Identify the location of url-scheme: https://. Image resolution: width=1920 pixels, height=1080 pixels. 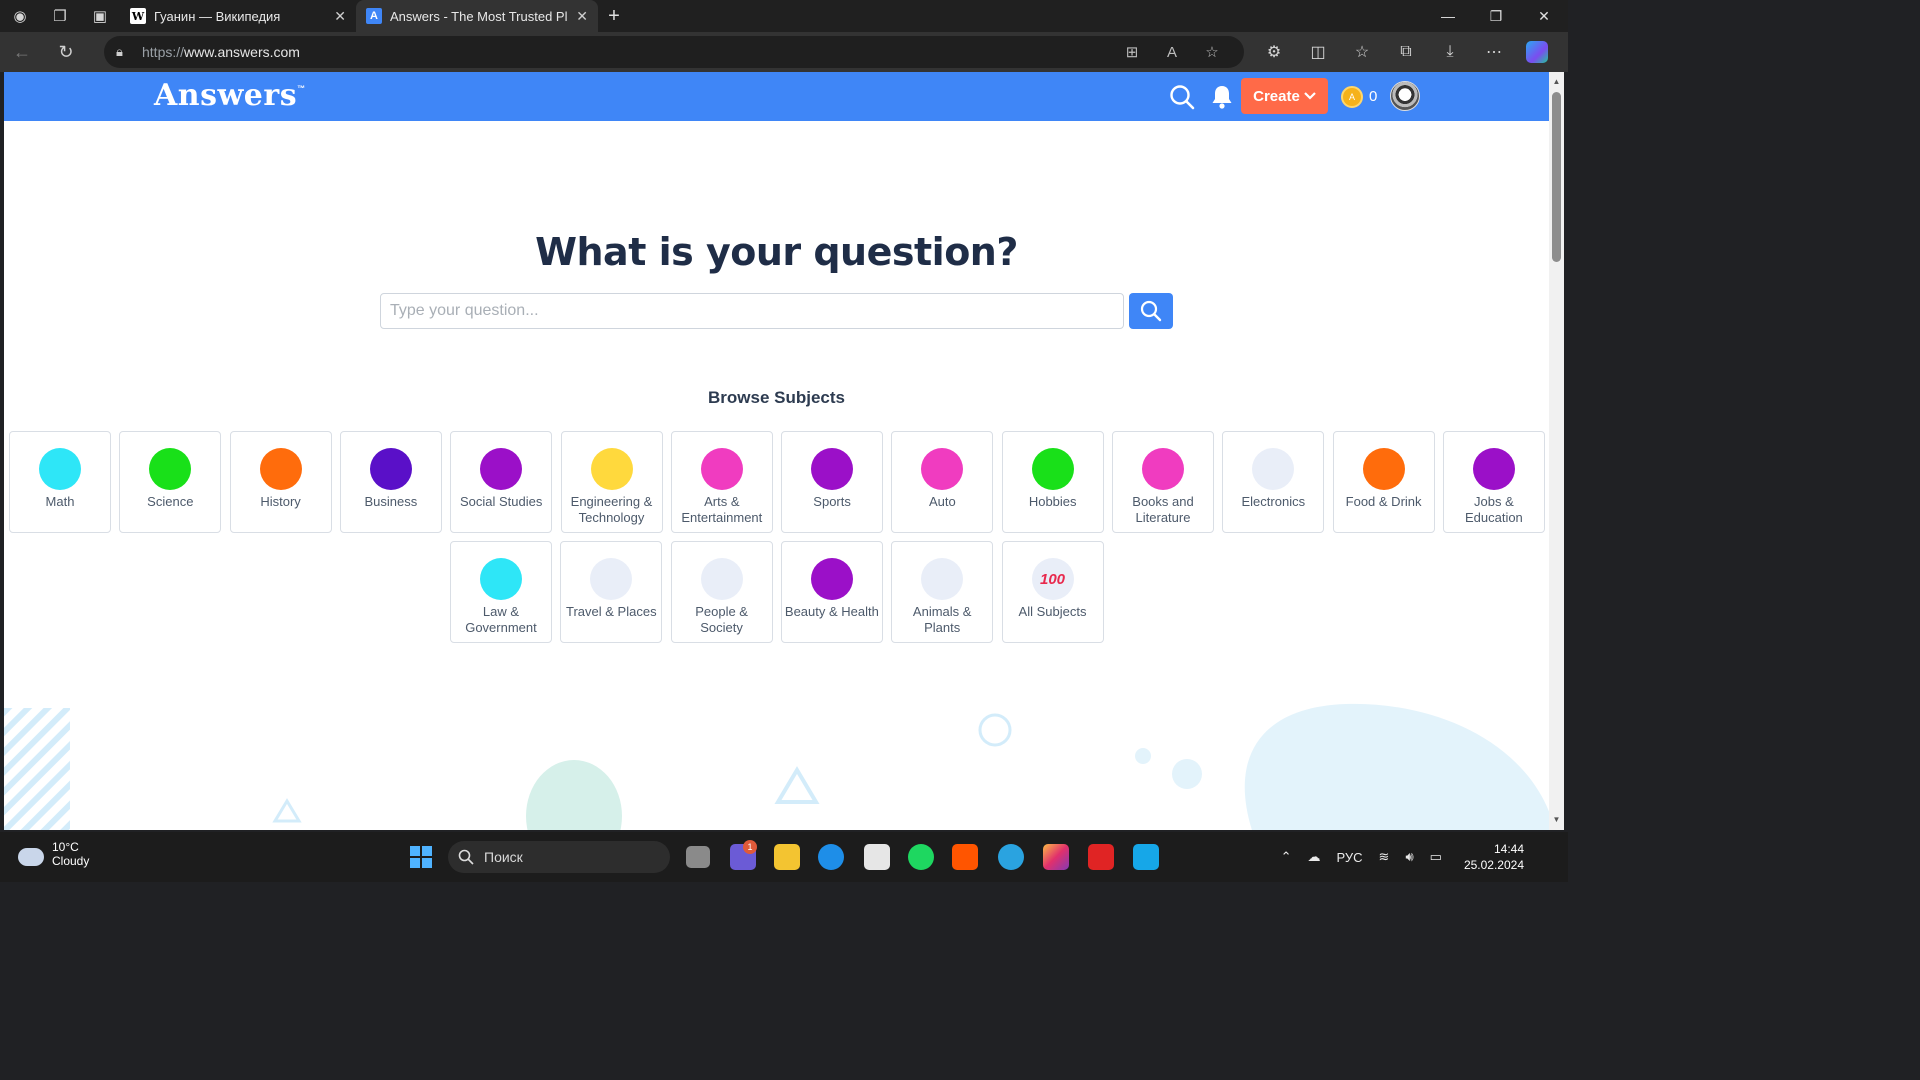
(163, 52).